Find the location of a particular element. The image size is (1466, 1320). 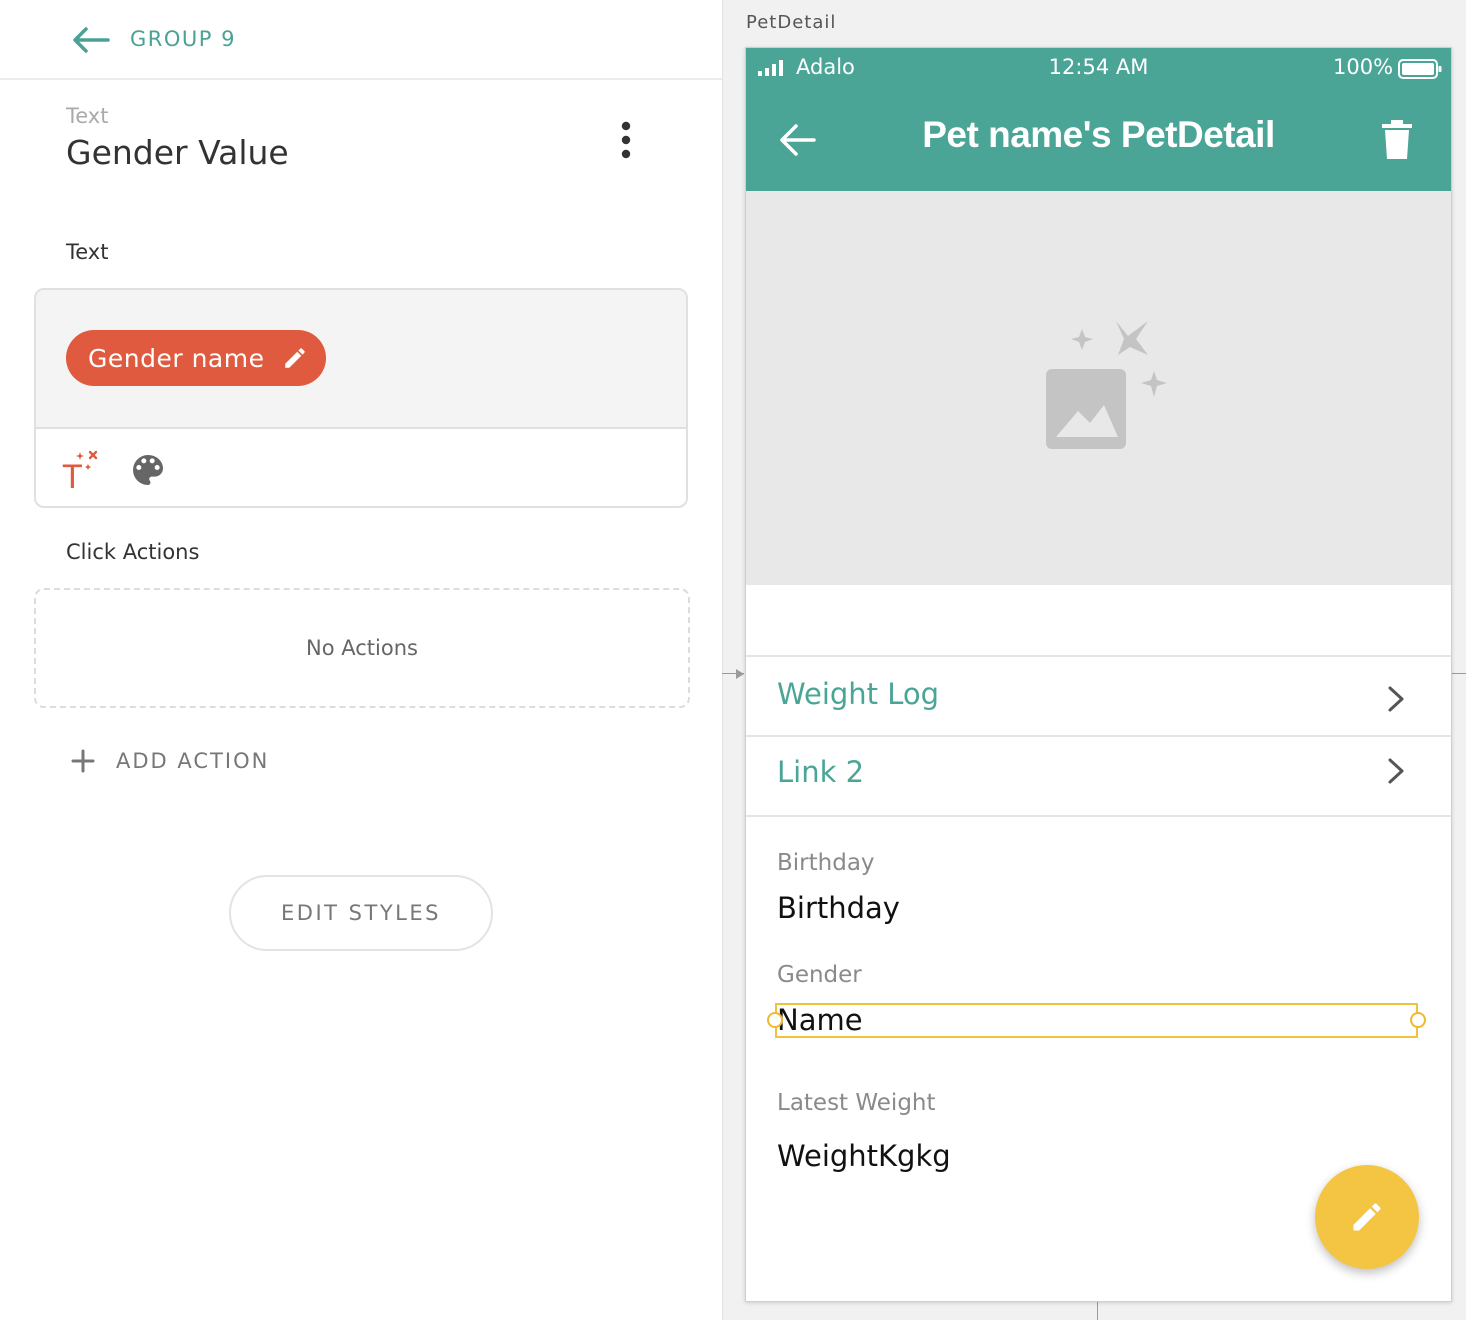

birthday-label: Birthday is located at coordinates (826, 863).